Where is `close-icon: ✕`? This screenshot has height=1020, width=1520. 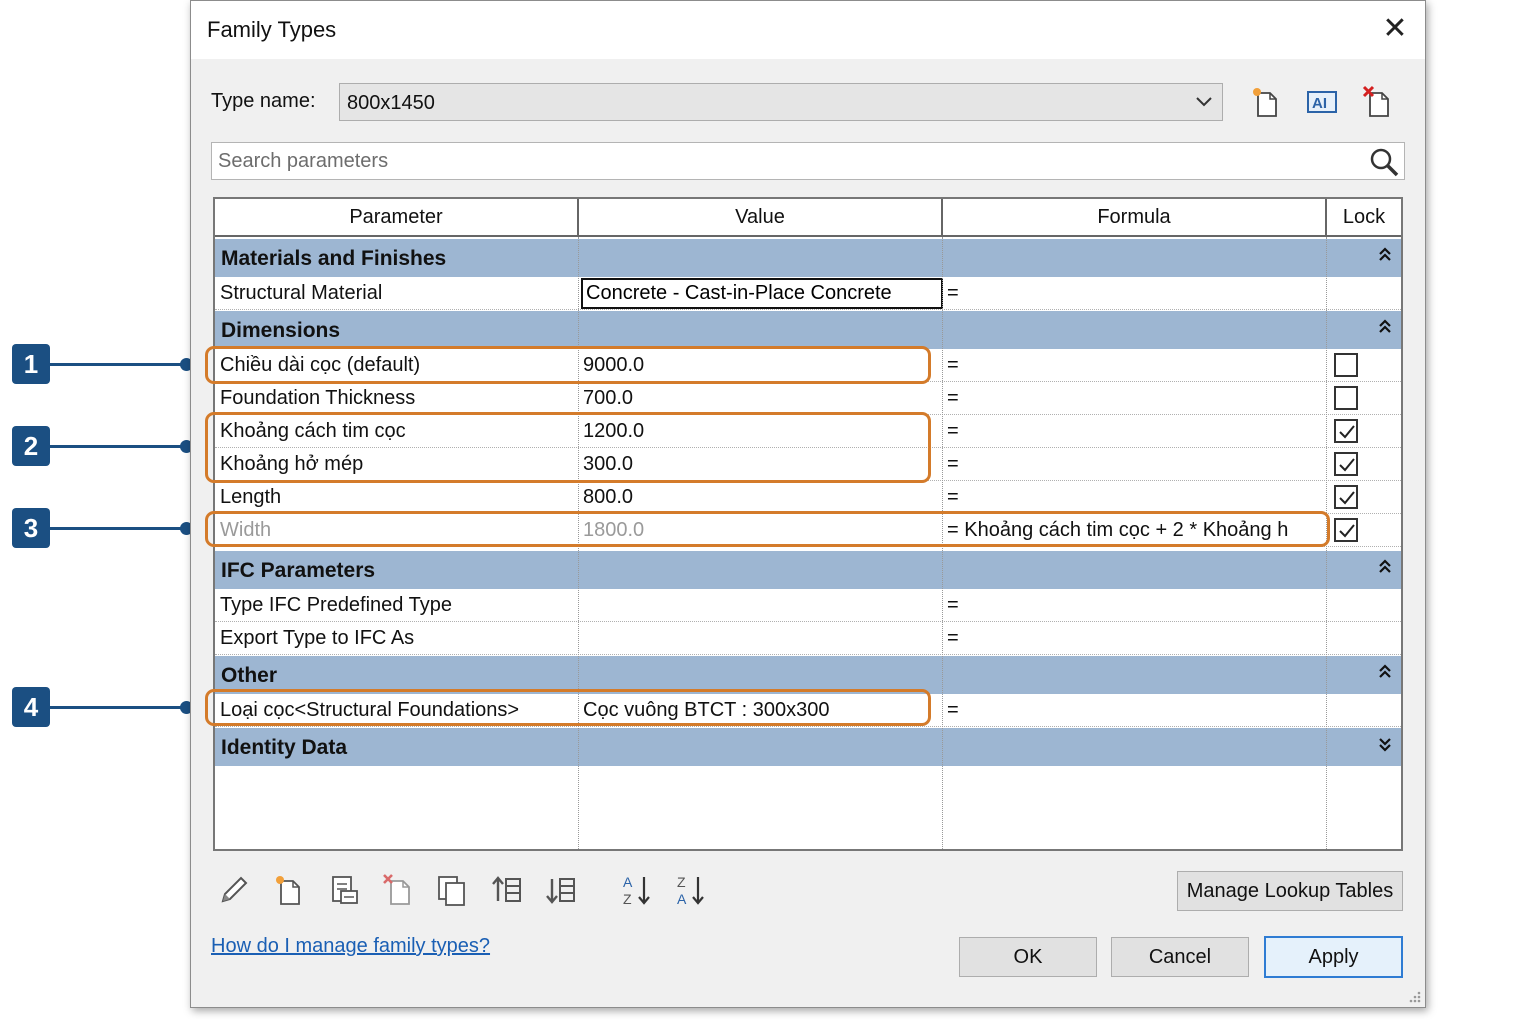
close-icon: ✕ is located at coordinates (1395, 29).